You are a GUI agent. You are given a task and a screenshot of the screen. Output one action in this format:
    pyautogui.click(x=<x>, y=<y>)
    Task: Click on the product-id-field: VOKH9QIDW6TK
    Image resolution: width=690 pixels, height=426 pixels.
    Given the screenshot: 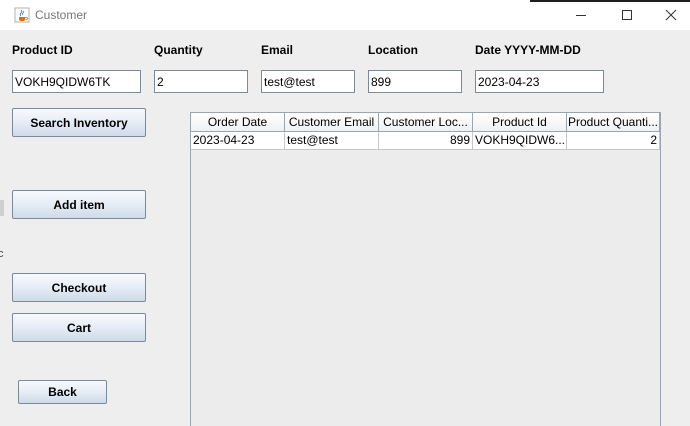 What is the action you would take?
    pyautogui.click(x=76, y=81)
    